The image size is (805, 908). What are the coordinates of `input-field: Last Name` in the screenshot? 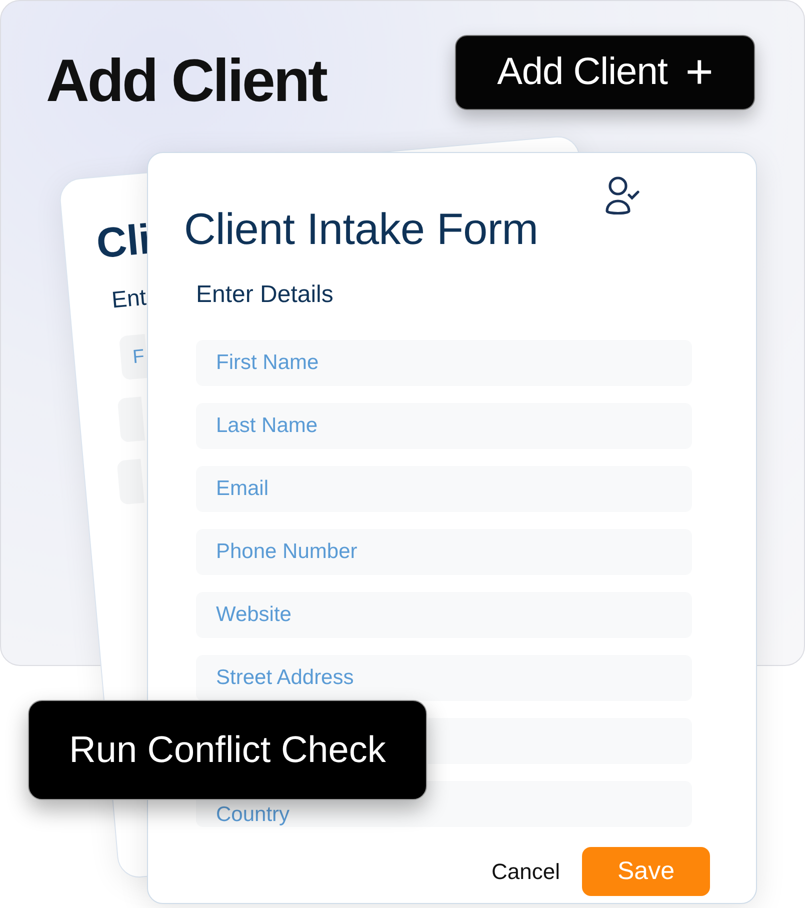 It's located at (444, 426).